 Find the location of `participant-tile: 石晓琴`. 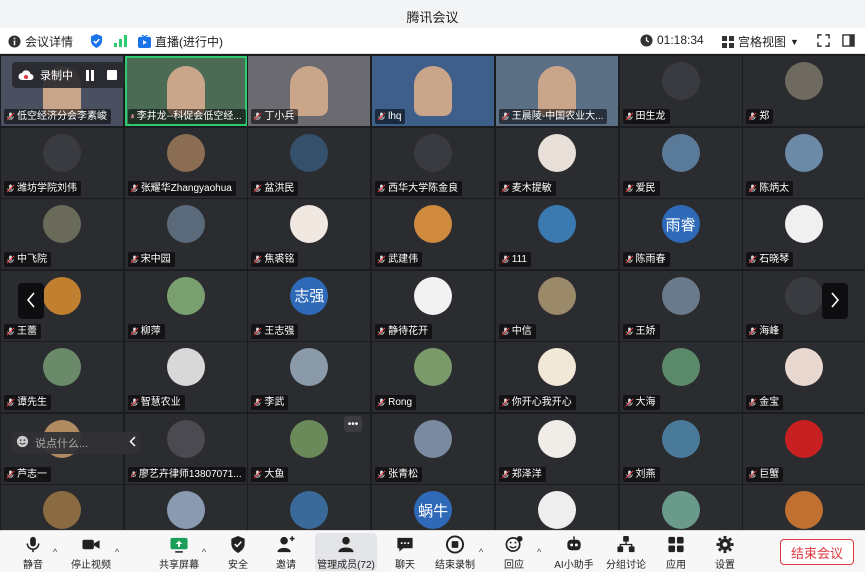

participant-tile: 石晓琴 is located at coordinates (804, 234).